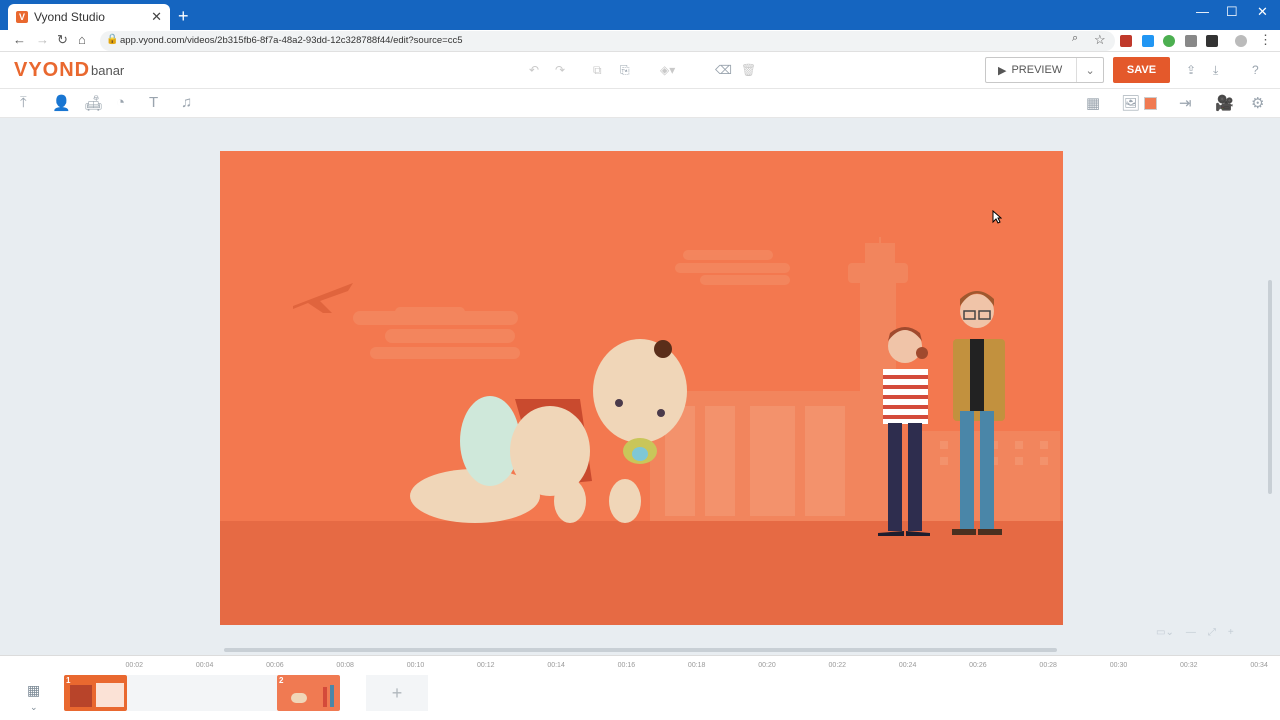 The image size is (1280, 720). I want to click on browser-tab: V Vyond Studio ✕, so click(89, 17).